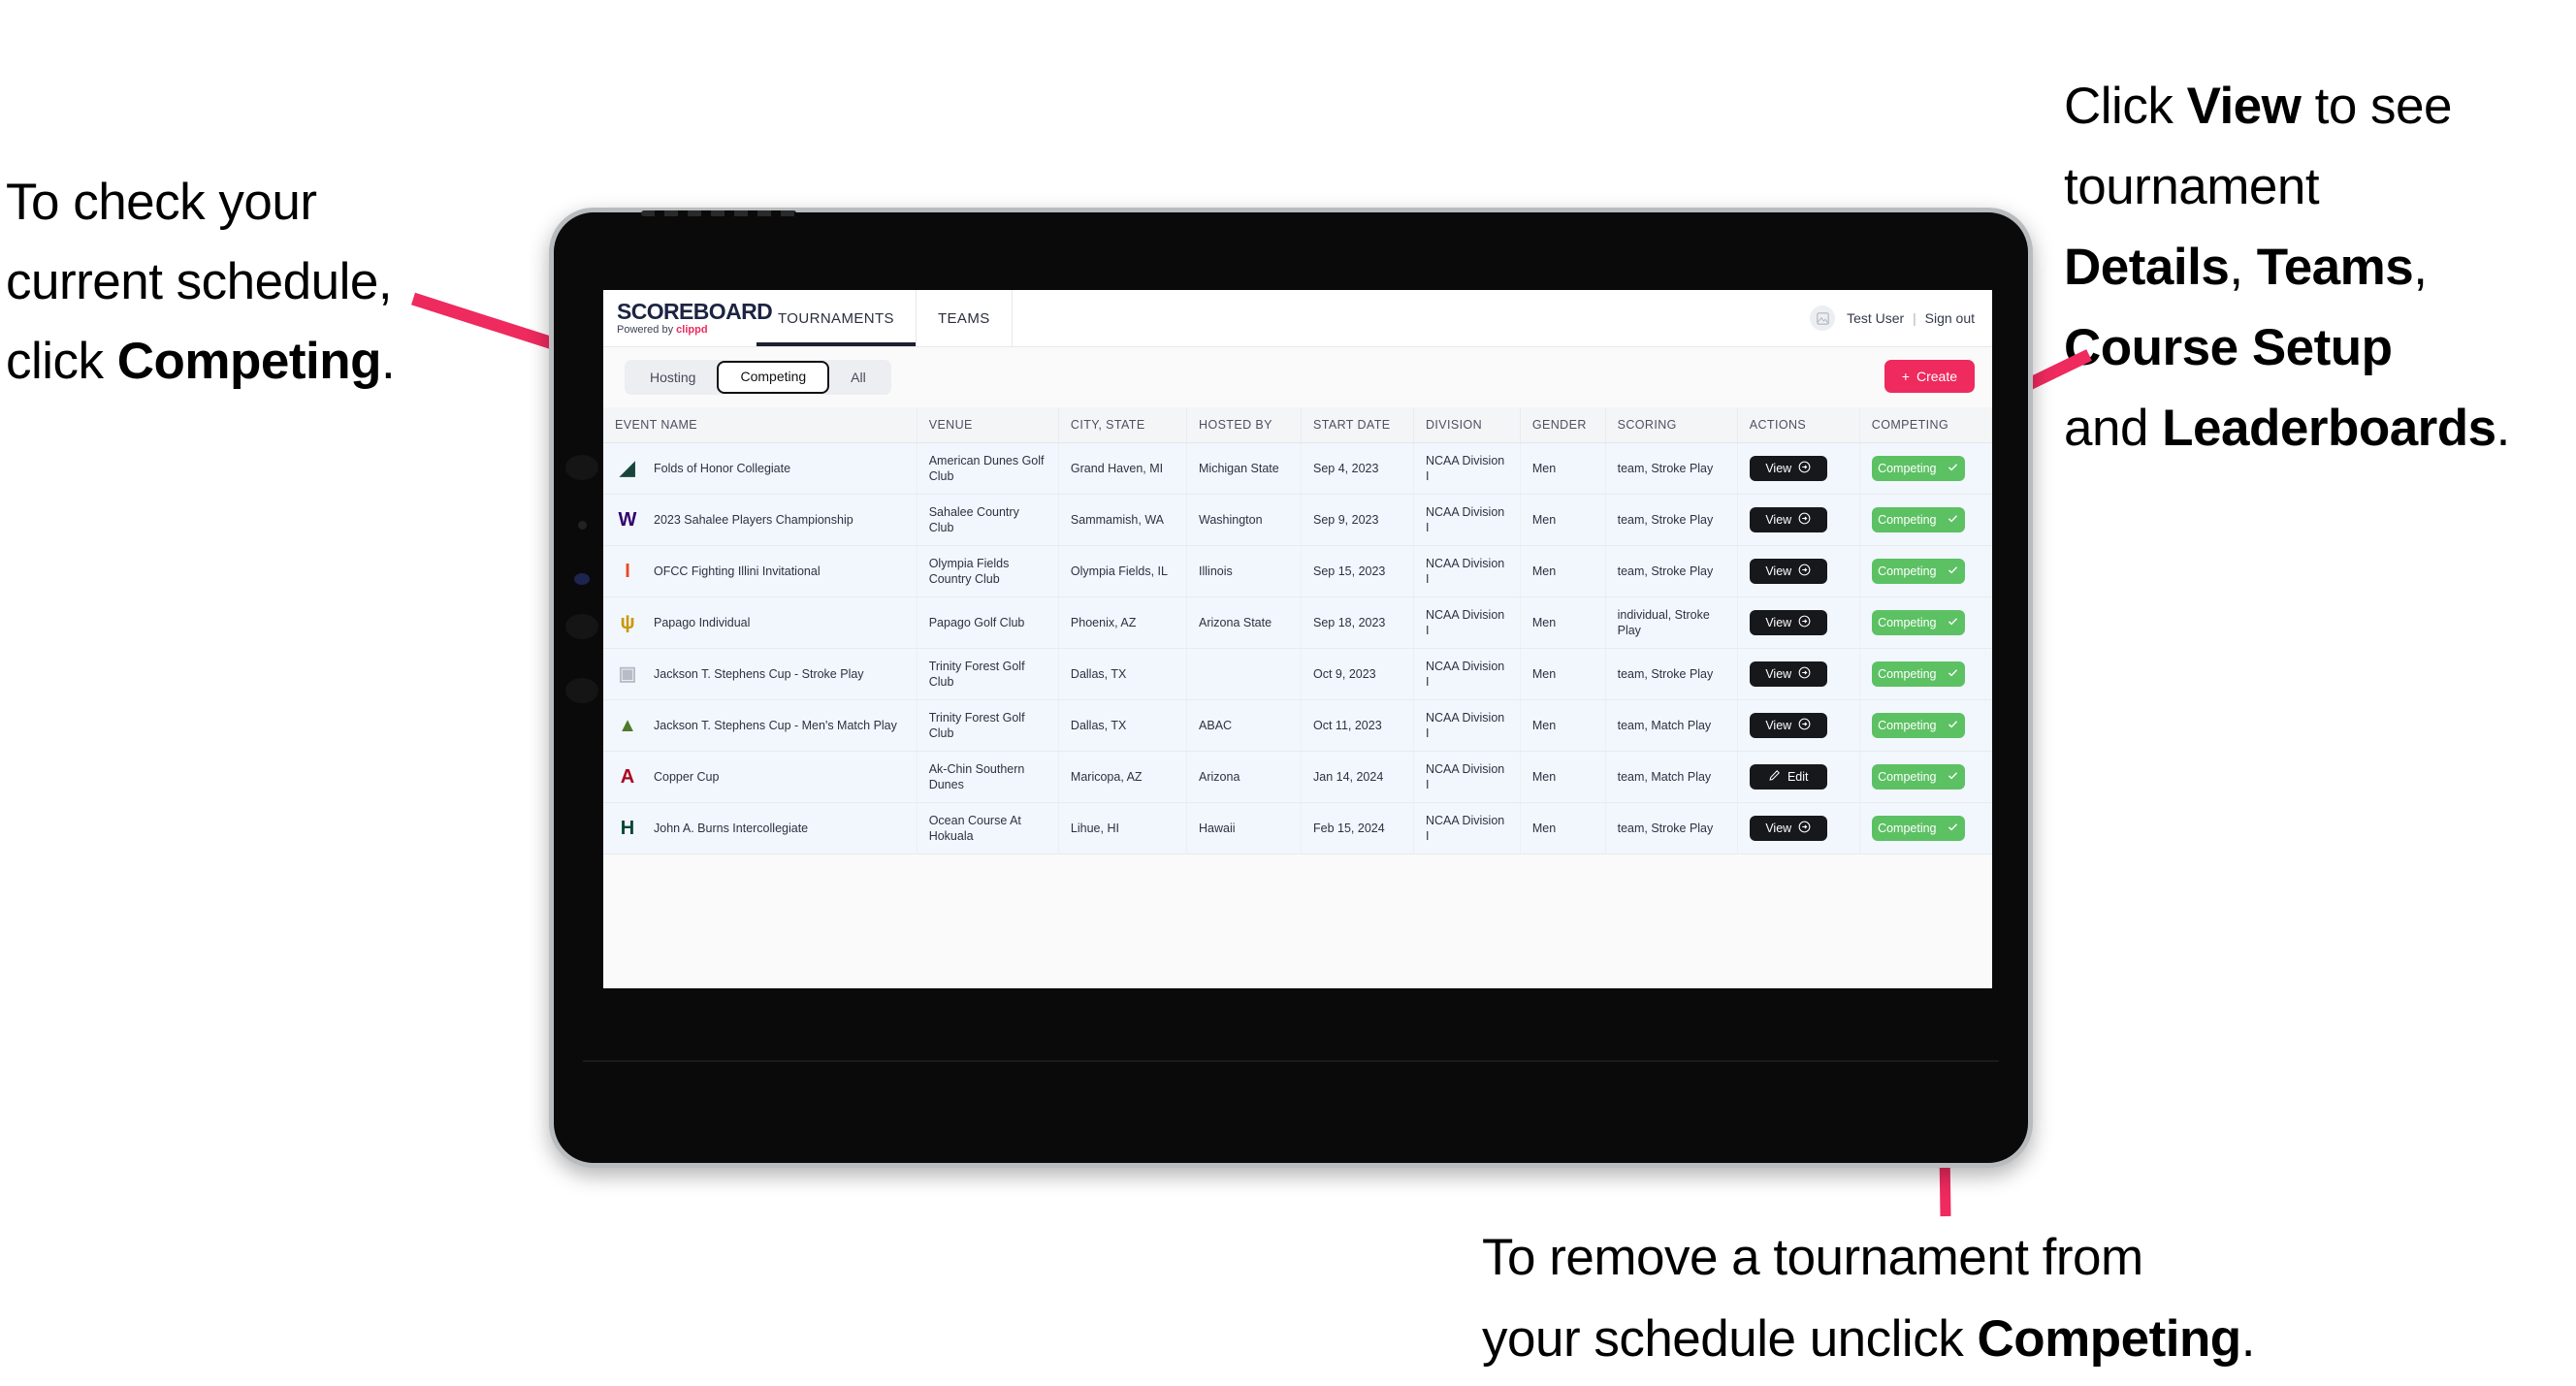  What do you see at coordinates (1244, 520) in the screenshot?
I see `cell-hosted-by: Washington` at bounding box center [1244, 520].